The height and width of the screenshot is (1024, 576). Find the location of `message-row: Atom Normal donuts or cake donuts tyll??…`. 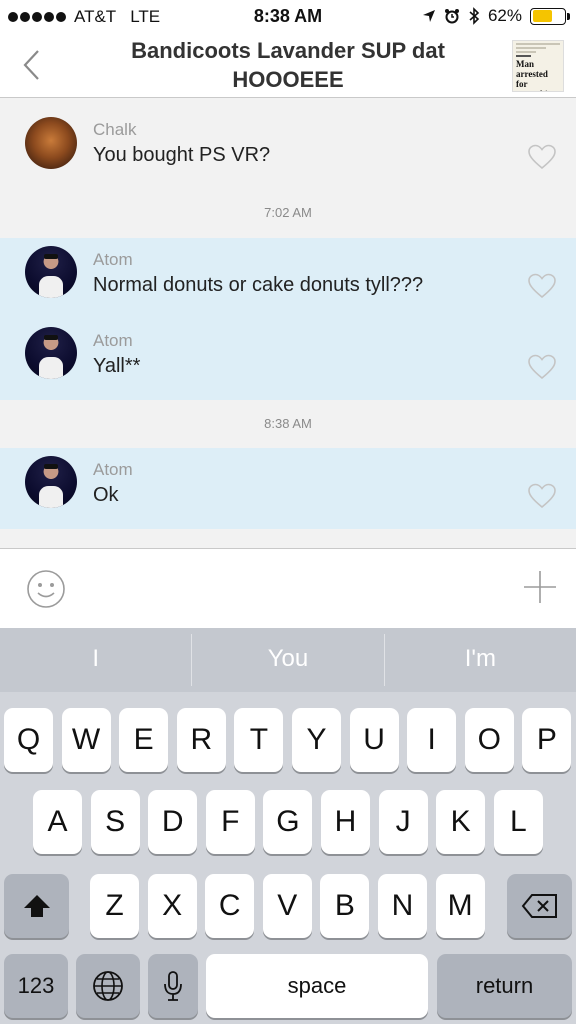

message-row: Atom Normal donuts or cake donuts tyll??… is located at coordinates (288, 278).